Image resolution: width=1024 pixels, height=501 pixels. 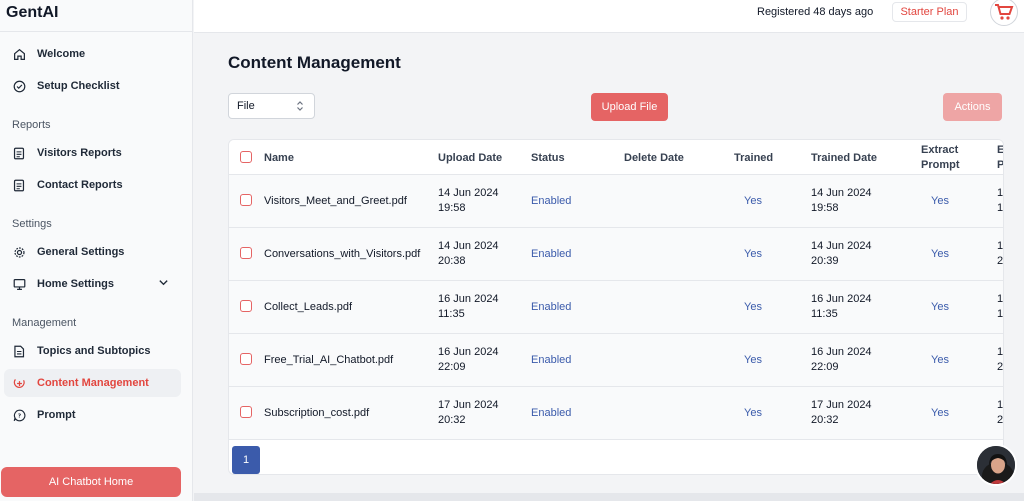 What do you see at coordinates (452, 208) in the screenshot?
I see `upload-time: 19:58` at bounding box center [452, 208].